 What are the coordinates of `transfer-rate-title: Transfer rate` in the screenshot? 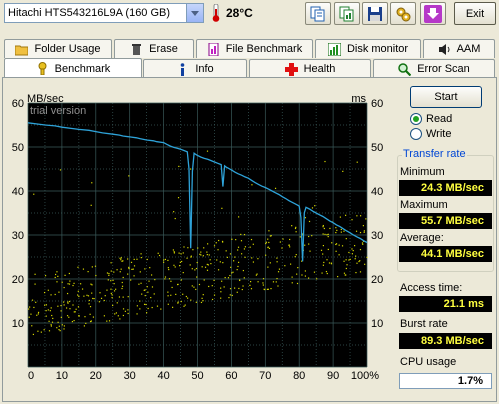 It's located at (434, 154).